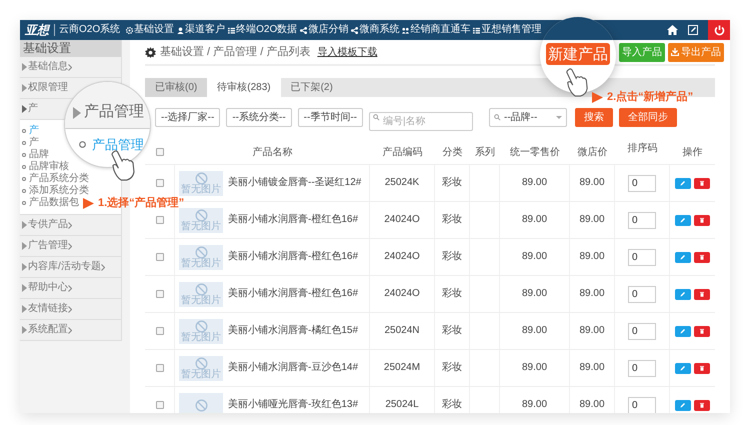  What do you see at coordinates (54, 191) in the screenshot?
I see `sidebar-submenu-item: 添加系统分类` at bounding box center [54, 191].